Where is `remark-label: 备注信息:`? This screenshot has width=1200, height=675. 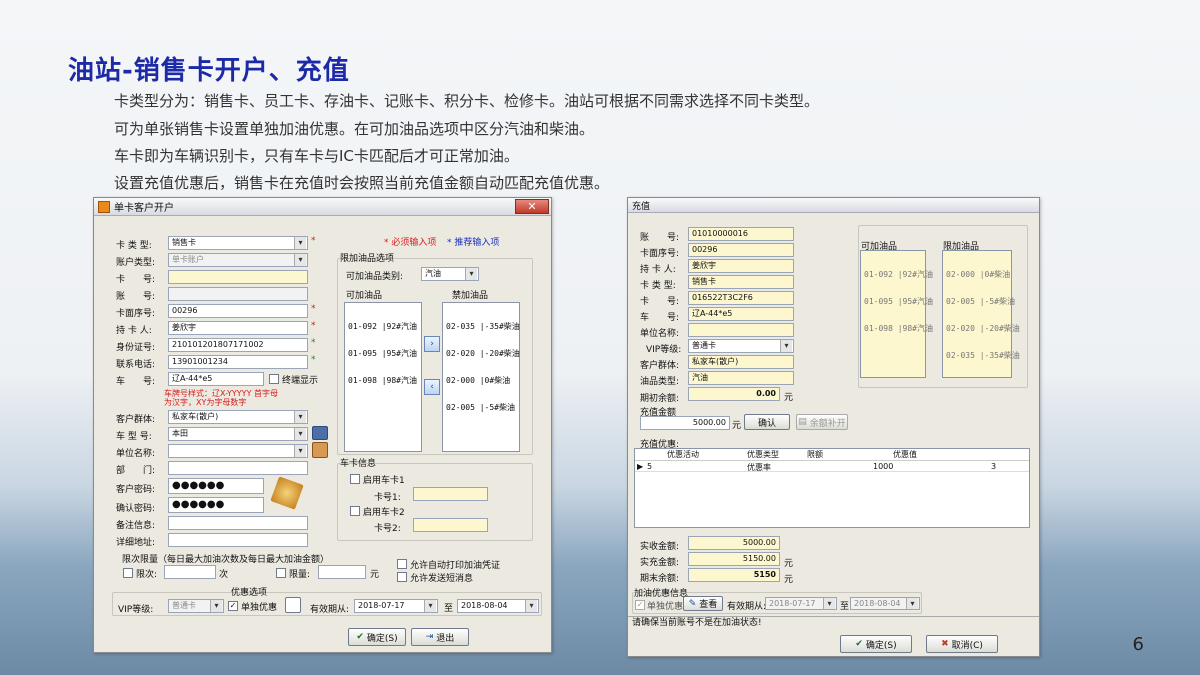
remark-label: 备注信息: is located at coordinates (136, 526).